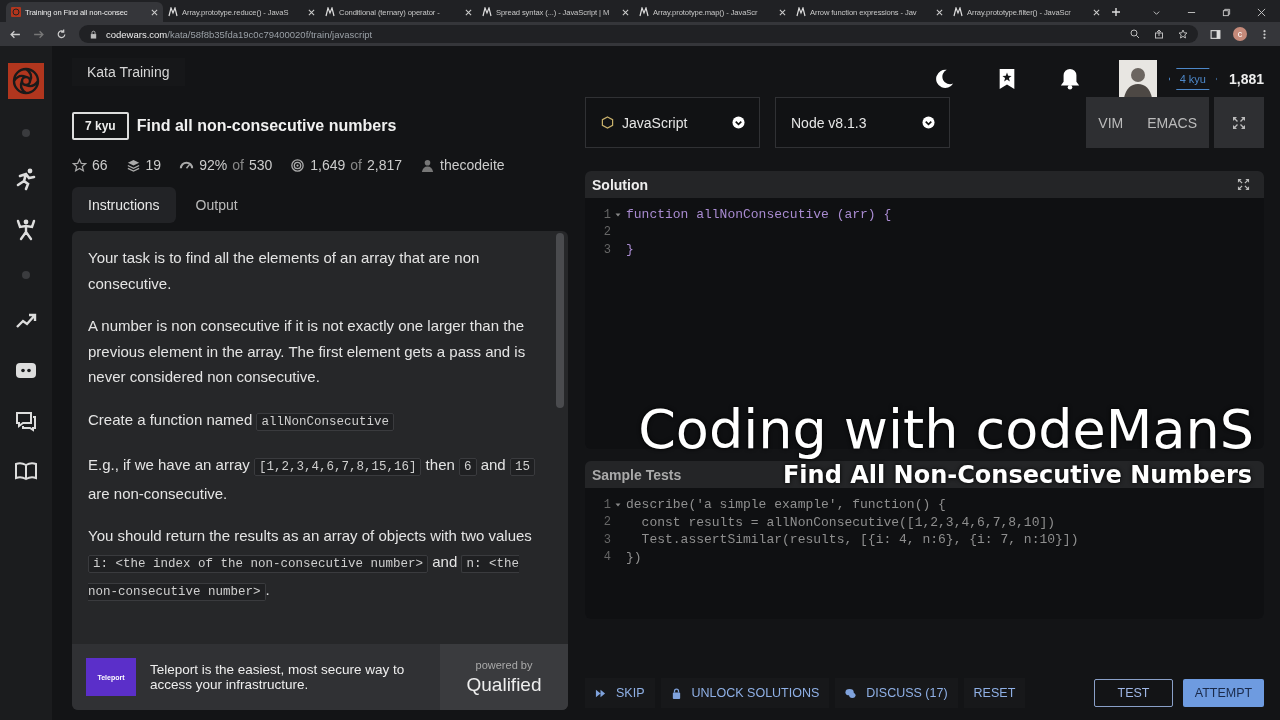 The image size is (1280, 720). I want to click on sidebar-icon, so click(1215, 34).